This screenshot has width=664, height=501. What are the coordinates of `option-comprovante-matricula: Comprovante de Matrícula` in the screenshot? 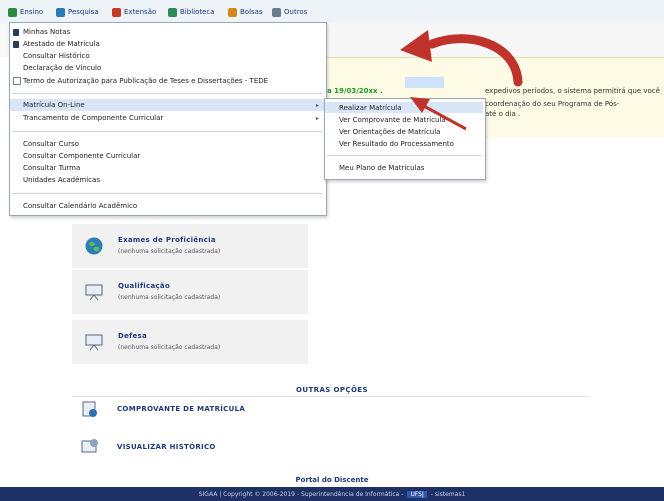 It's located at (162, 409).